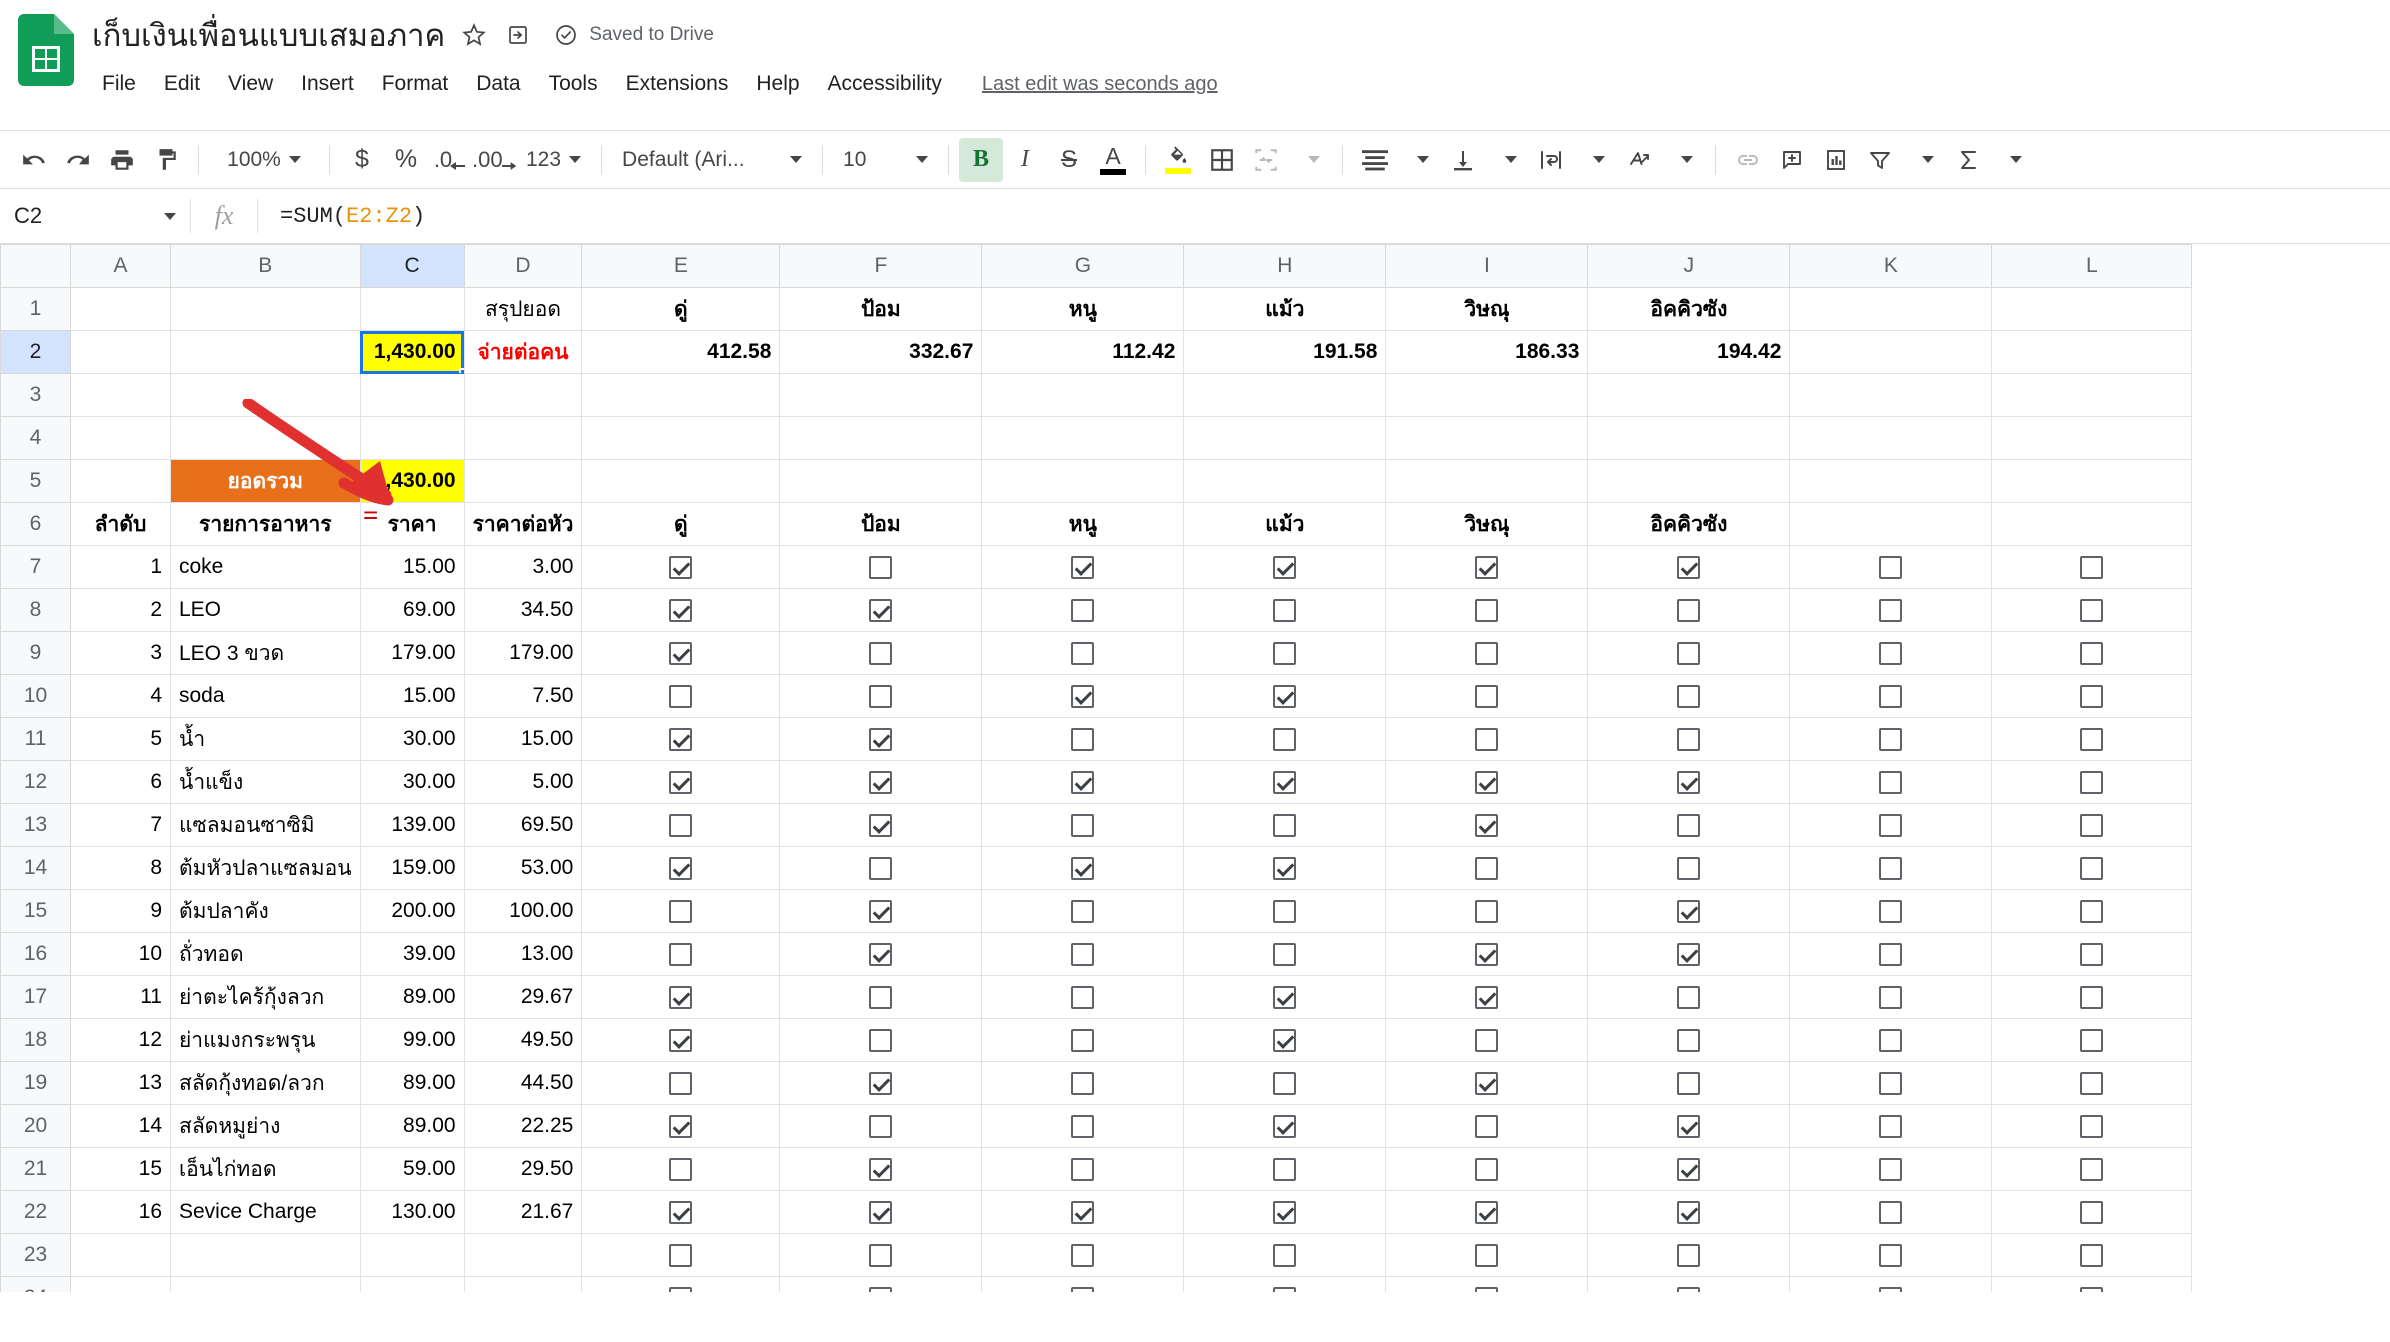 The height and width of the screenshot is (1342, 2390). What do you see at coordinates (265, 1040) in the screenshot?
I see `cell-B18: ย่าแมงกระพรุน` at bounding box center [265, 1040].